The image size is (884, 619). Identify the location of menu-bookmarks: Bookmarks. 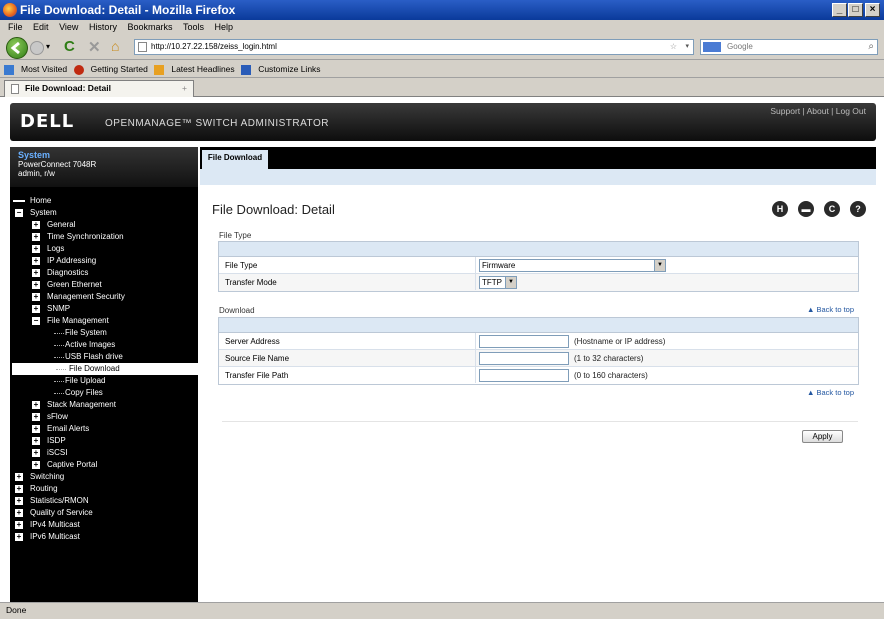
(149, 27).